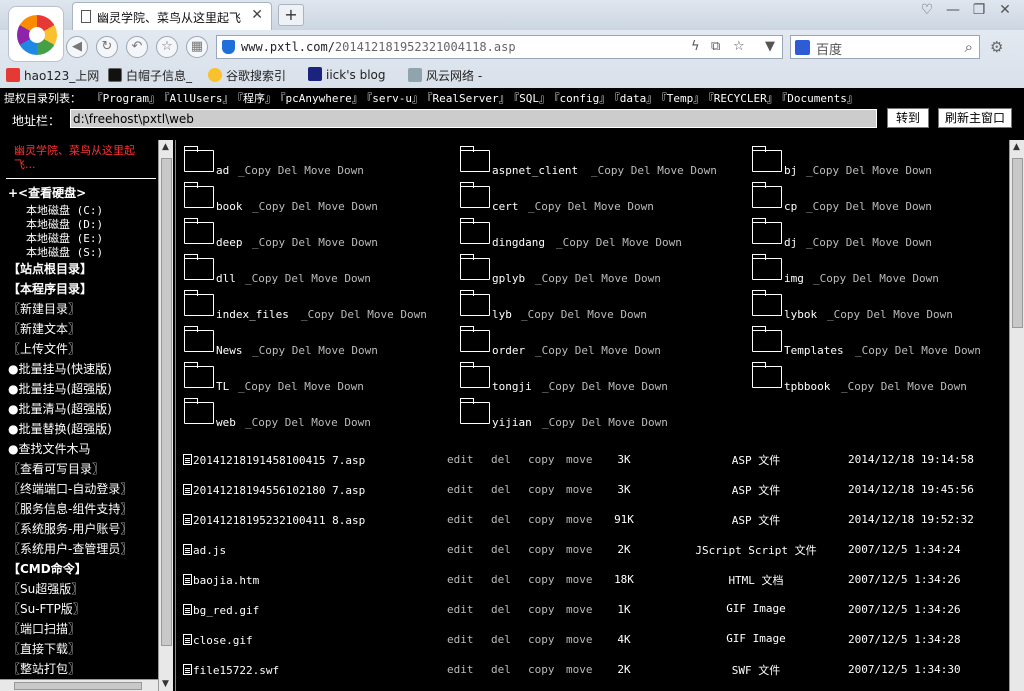 Image resolution: width=1024 pixels, height=691 pixels. I want to click on dropdown-icon: ▼, so click(770, 46).